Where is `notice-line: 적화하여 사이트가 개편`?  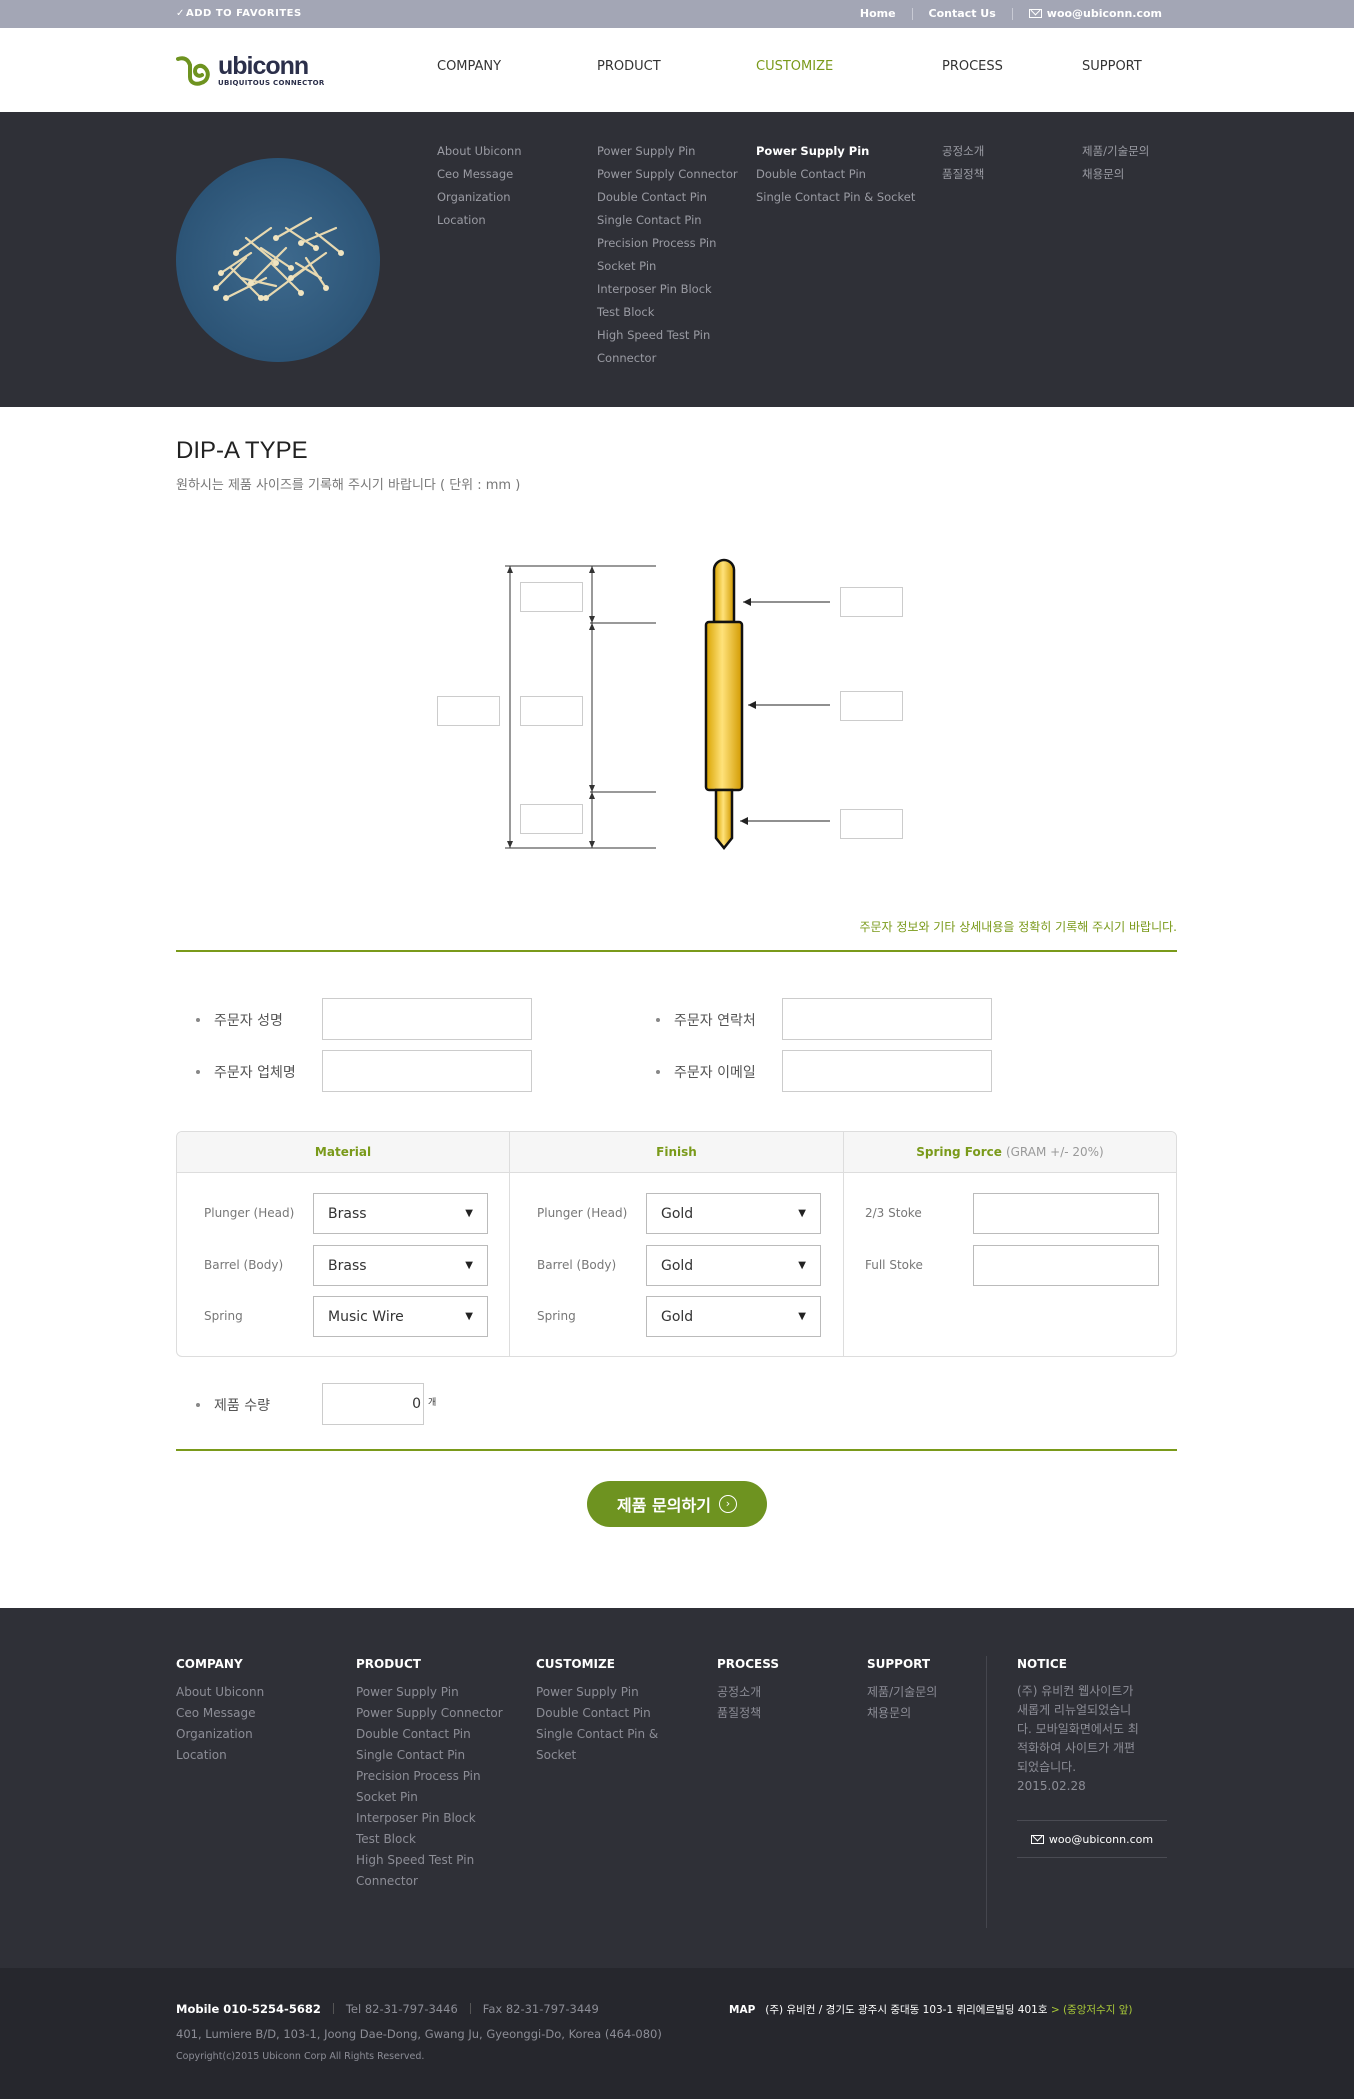 notice-line: 적화하여 사이트가 개편 is located at coordinates (1076, 1748).